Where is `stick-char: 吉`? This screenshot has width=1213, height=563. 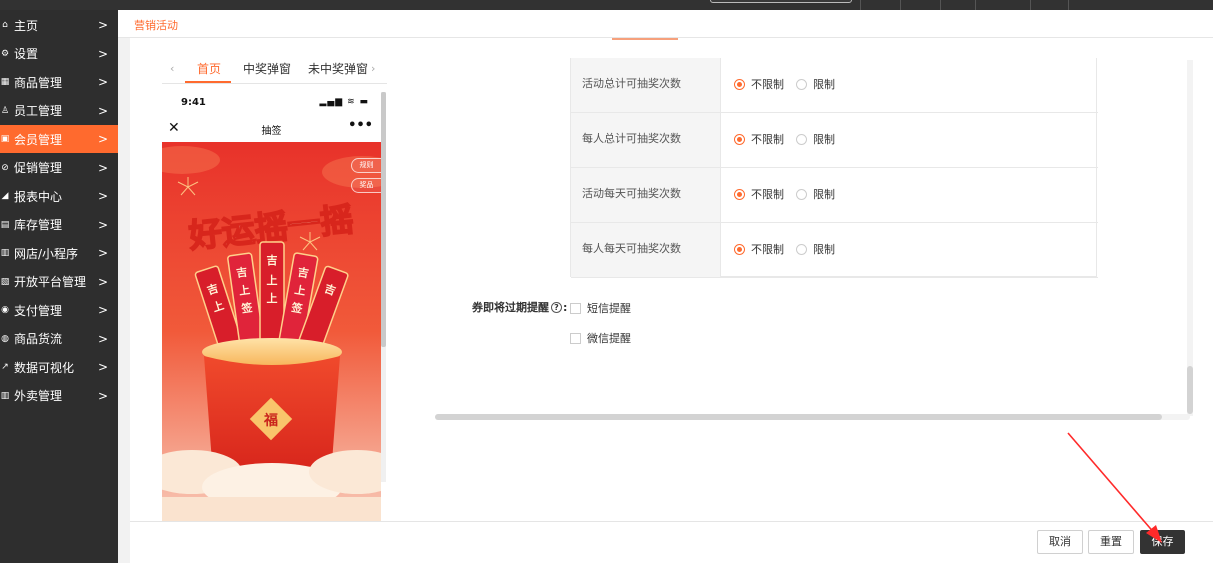 stick-char: 吉 is located at coordinates (272, 260).